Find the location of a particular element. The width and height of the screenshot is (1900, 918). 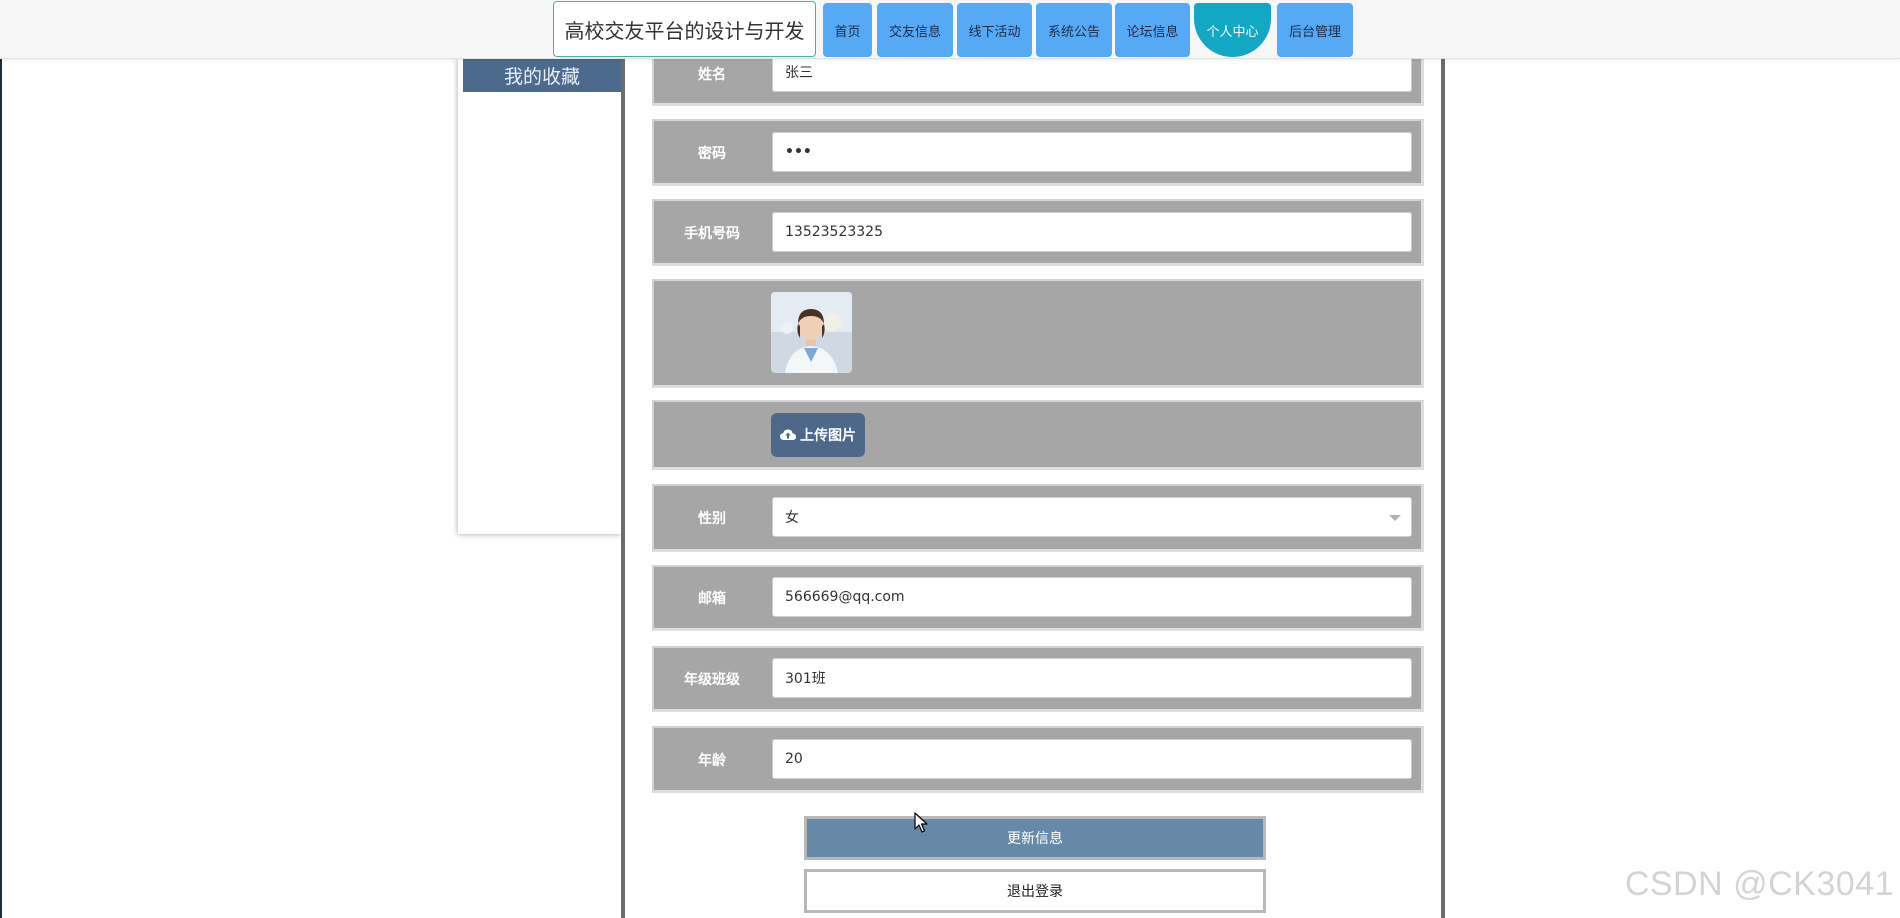

age-input: 20 is located at coordinates (1092, 759).